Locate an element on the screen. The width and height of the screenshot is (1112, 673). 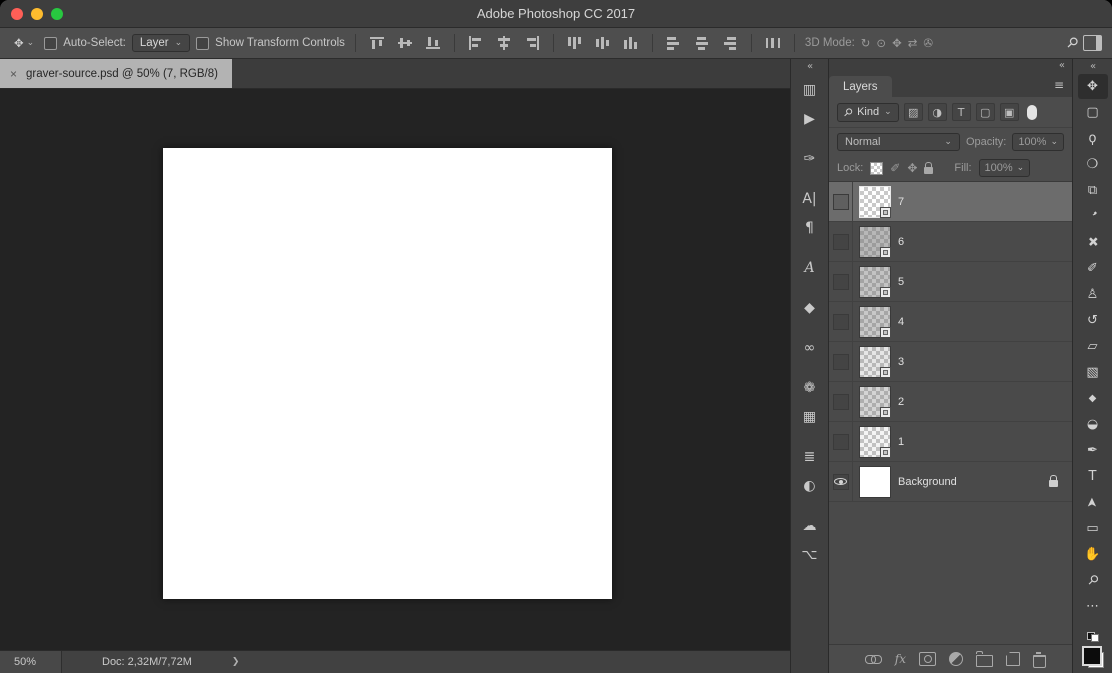
smart-object-filter-icon: ▣ is located at coordinates (1009, 112).